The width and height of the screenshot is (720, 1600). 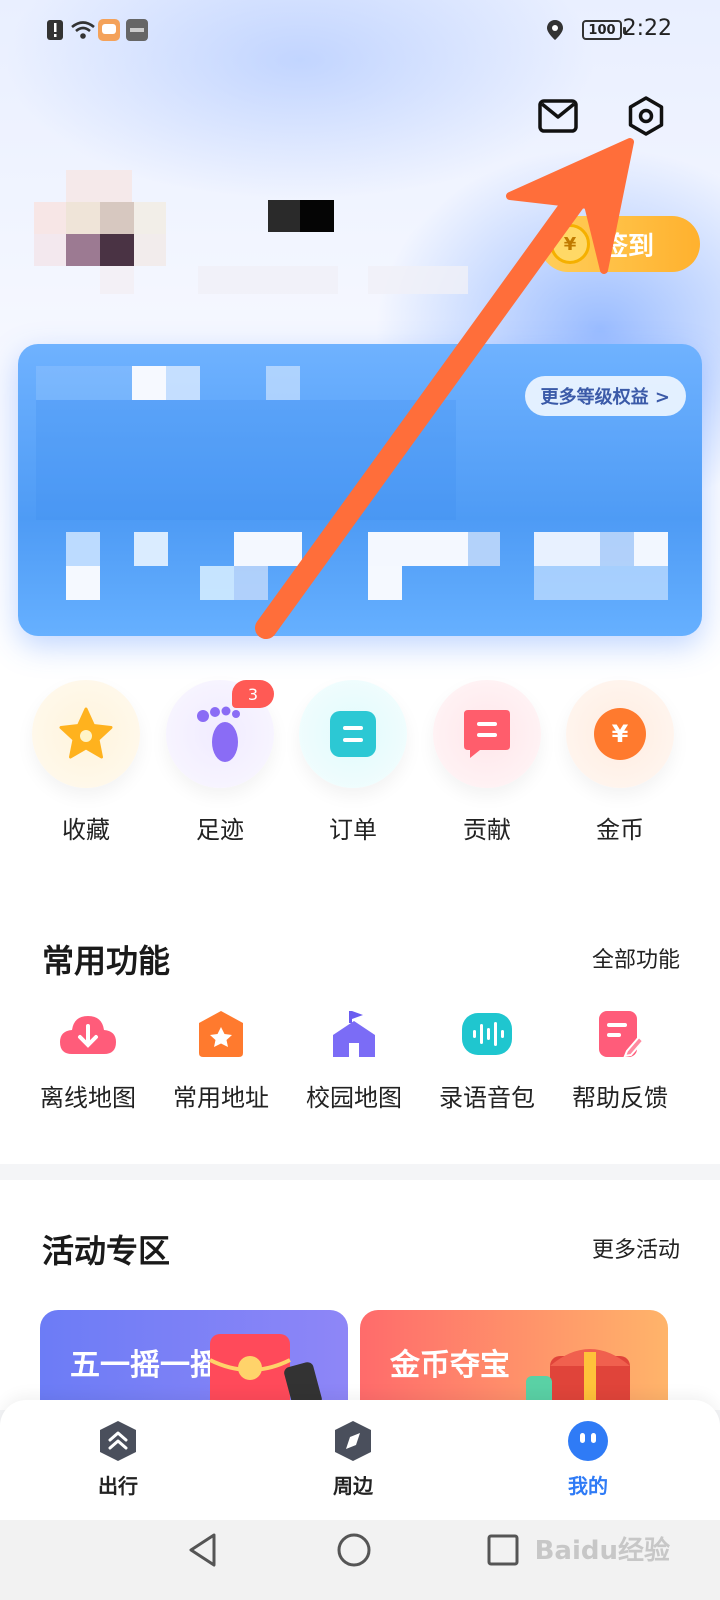 I want to click on clock: 2:22, so click(x=647, y=28).